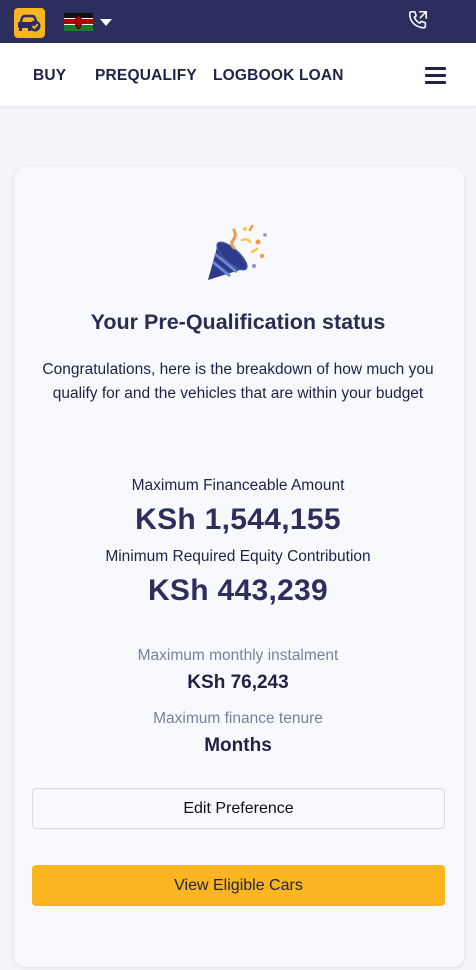 The width and height of the screenshot is (476, 970). I want to click on hamburger-menu-icon, so click(435, 75).